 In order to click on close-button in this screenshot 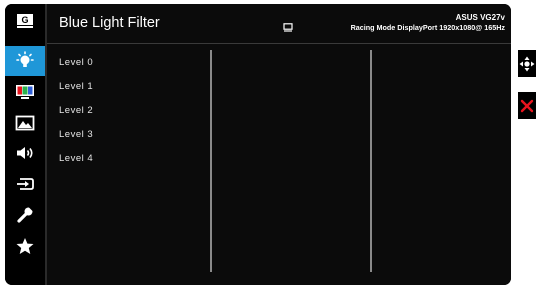, I will do `click(527, 105)`.